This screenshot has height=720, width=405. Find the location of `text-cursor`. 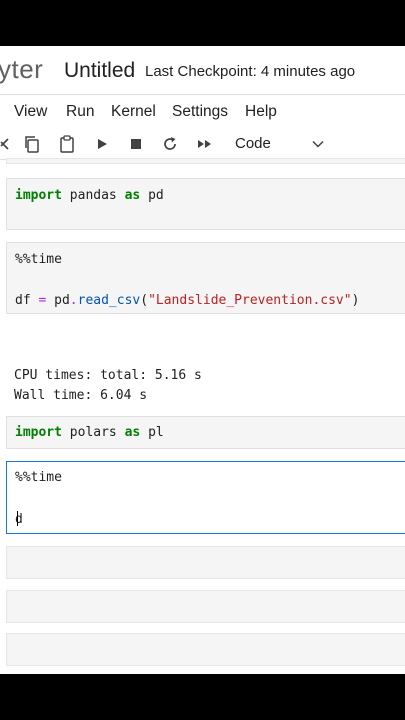

text-cursor is located at coordinates (17, 518).